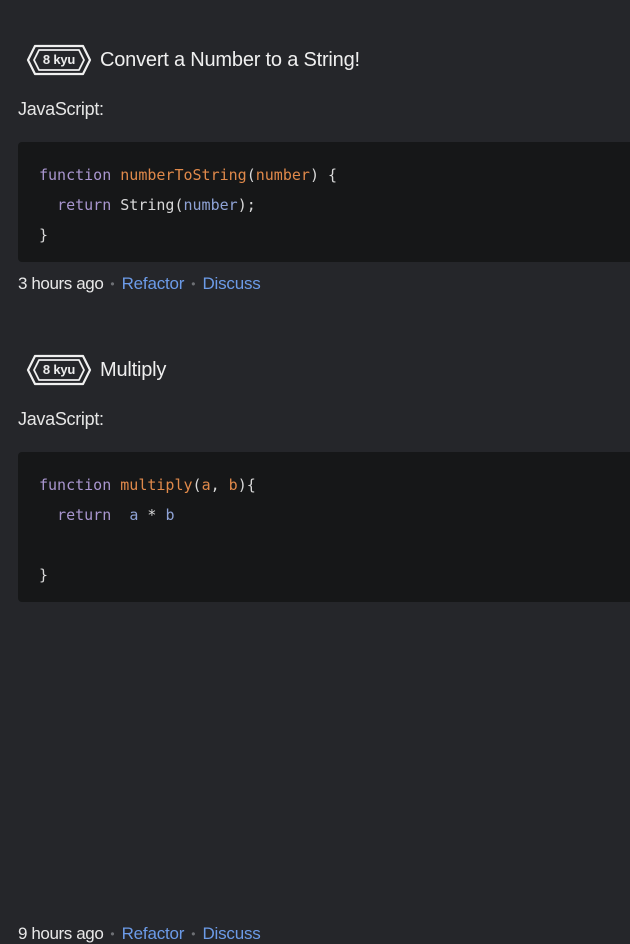 This screenshot has height=944, width=630. I want to click on code-token: multiply, so click(156, 485).